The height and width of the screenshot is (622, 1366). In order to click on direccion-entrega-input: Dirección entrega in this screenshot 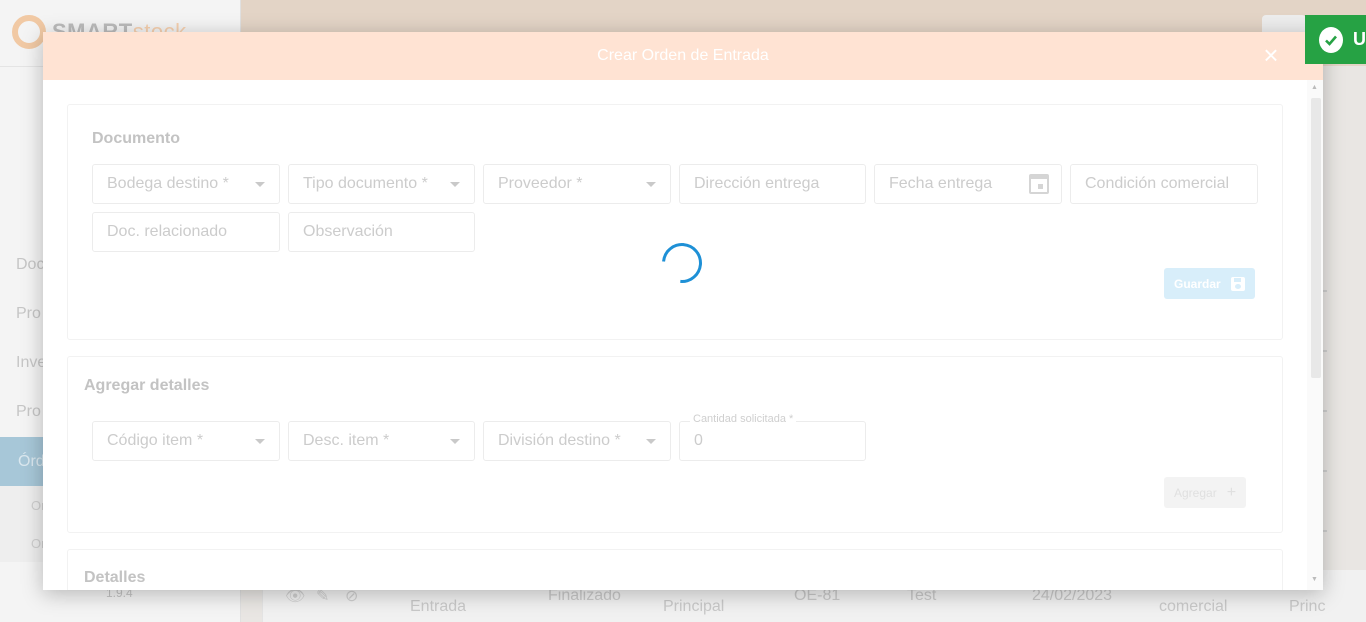, I will do `click(772, 184)`.